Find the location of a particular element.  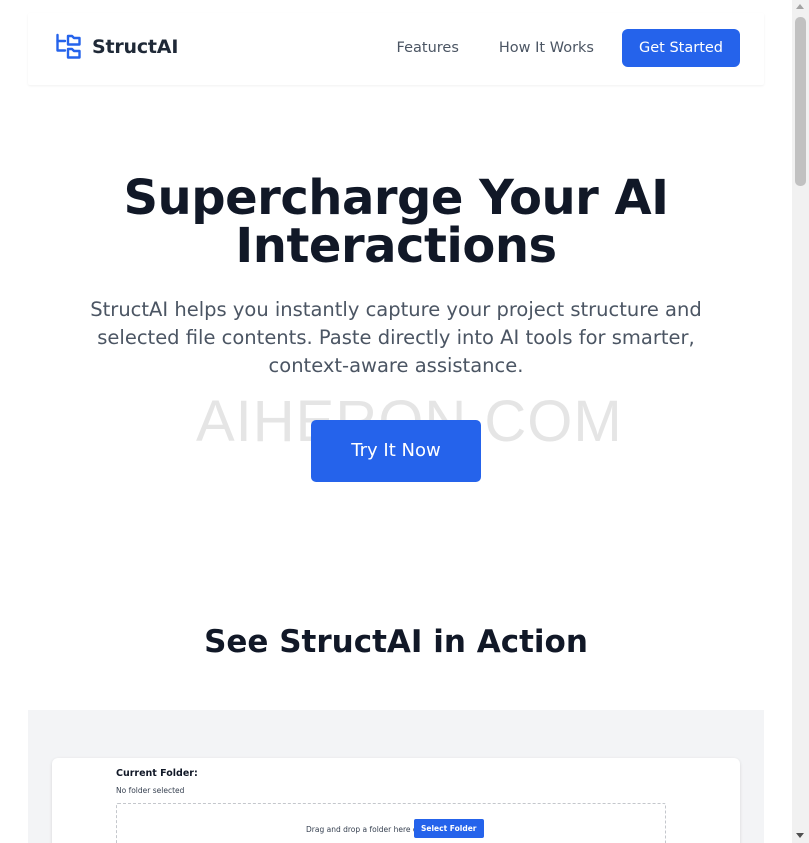

drop-zone-text: Drag and drop a folder here or is located at coordinates (363, 829).